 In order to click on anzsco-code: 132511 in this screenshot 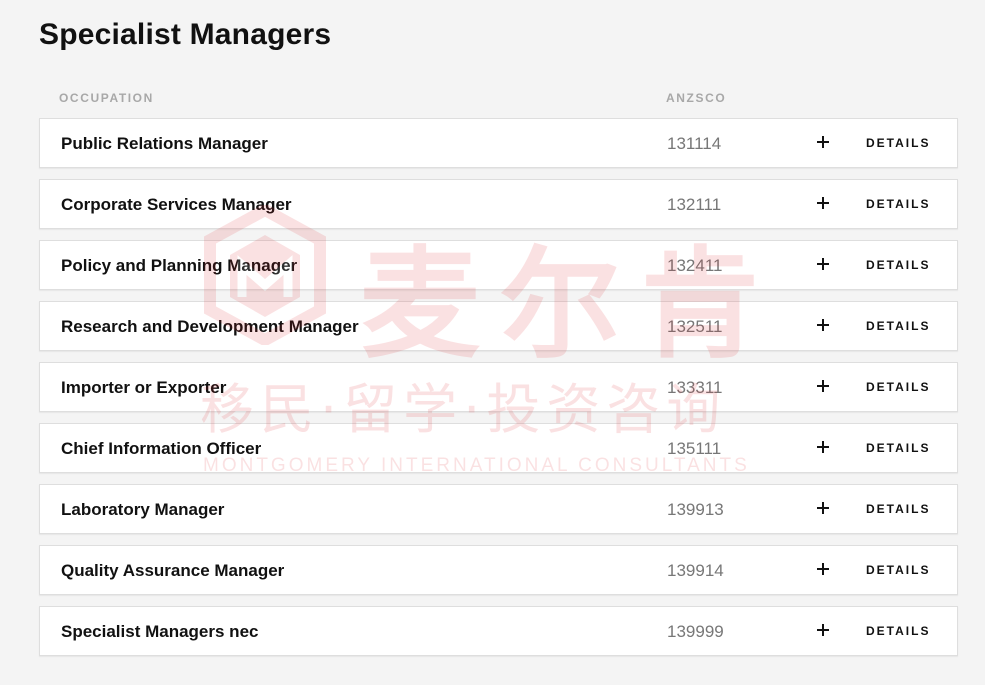, I will do `click(695, 326)`.